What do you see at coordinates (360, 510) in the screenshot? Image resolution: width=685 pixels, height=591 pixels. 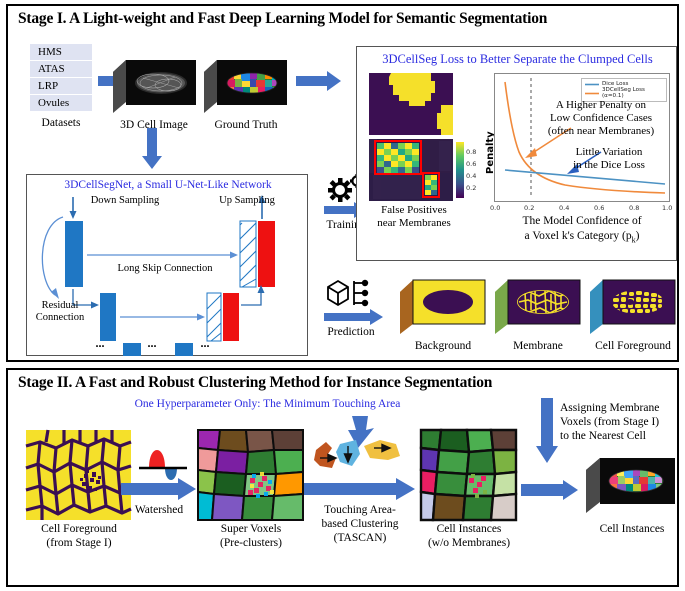 I see `label-tascan-l1: Touching Area-` at bounding box center [360, 510].